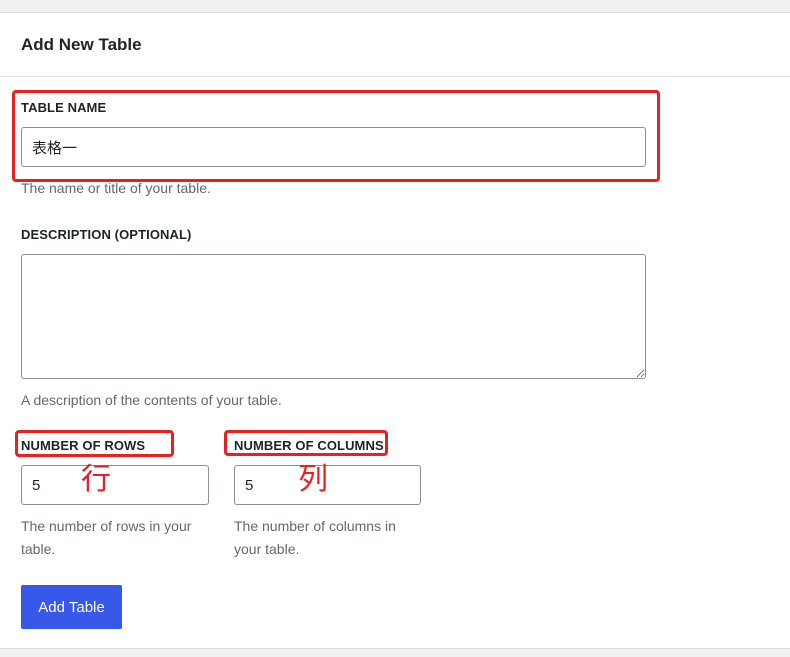 This screenshot has width=790, height=657. I want to click on columns-help-line-2: your table., so click(267, 549).